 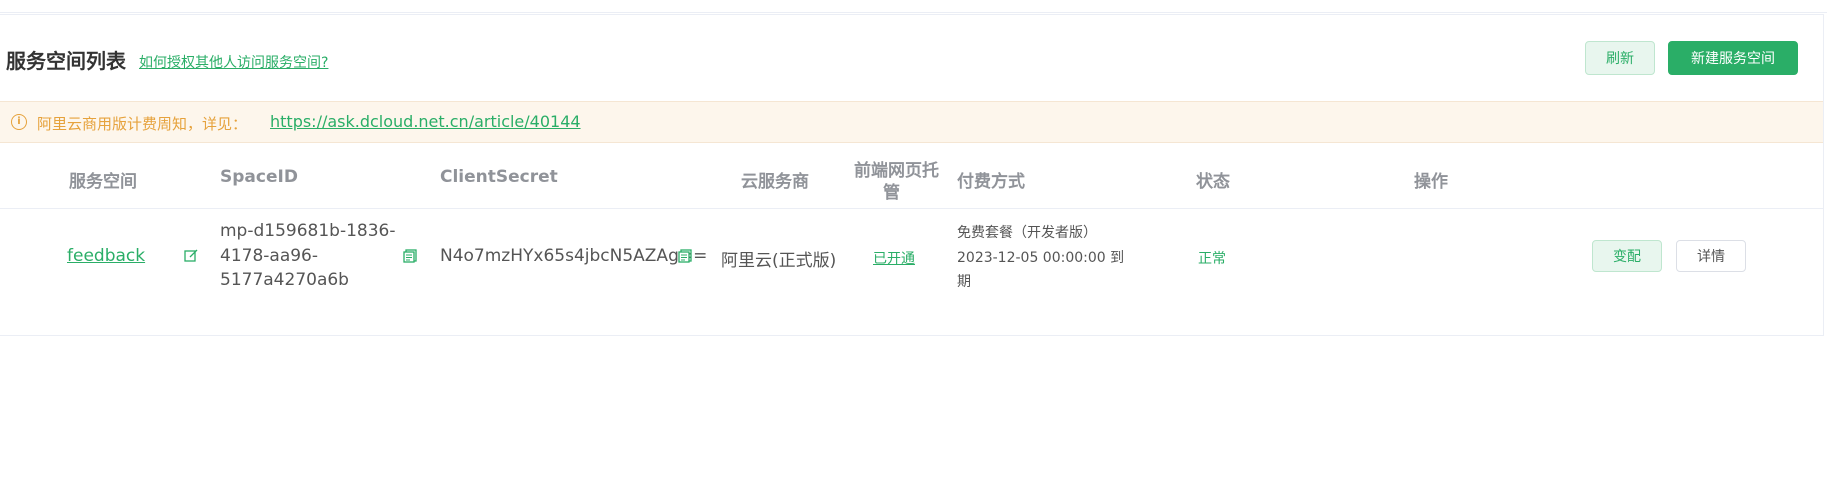 What do you see at coordinates (1627, 256) in the screenshot?
I see `change-config-button: 变配` at bounding box center [1627, 256].